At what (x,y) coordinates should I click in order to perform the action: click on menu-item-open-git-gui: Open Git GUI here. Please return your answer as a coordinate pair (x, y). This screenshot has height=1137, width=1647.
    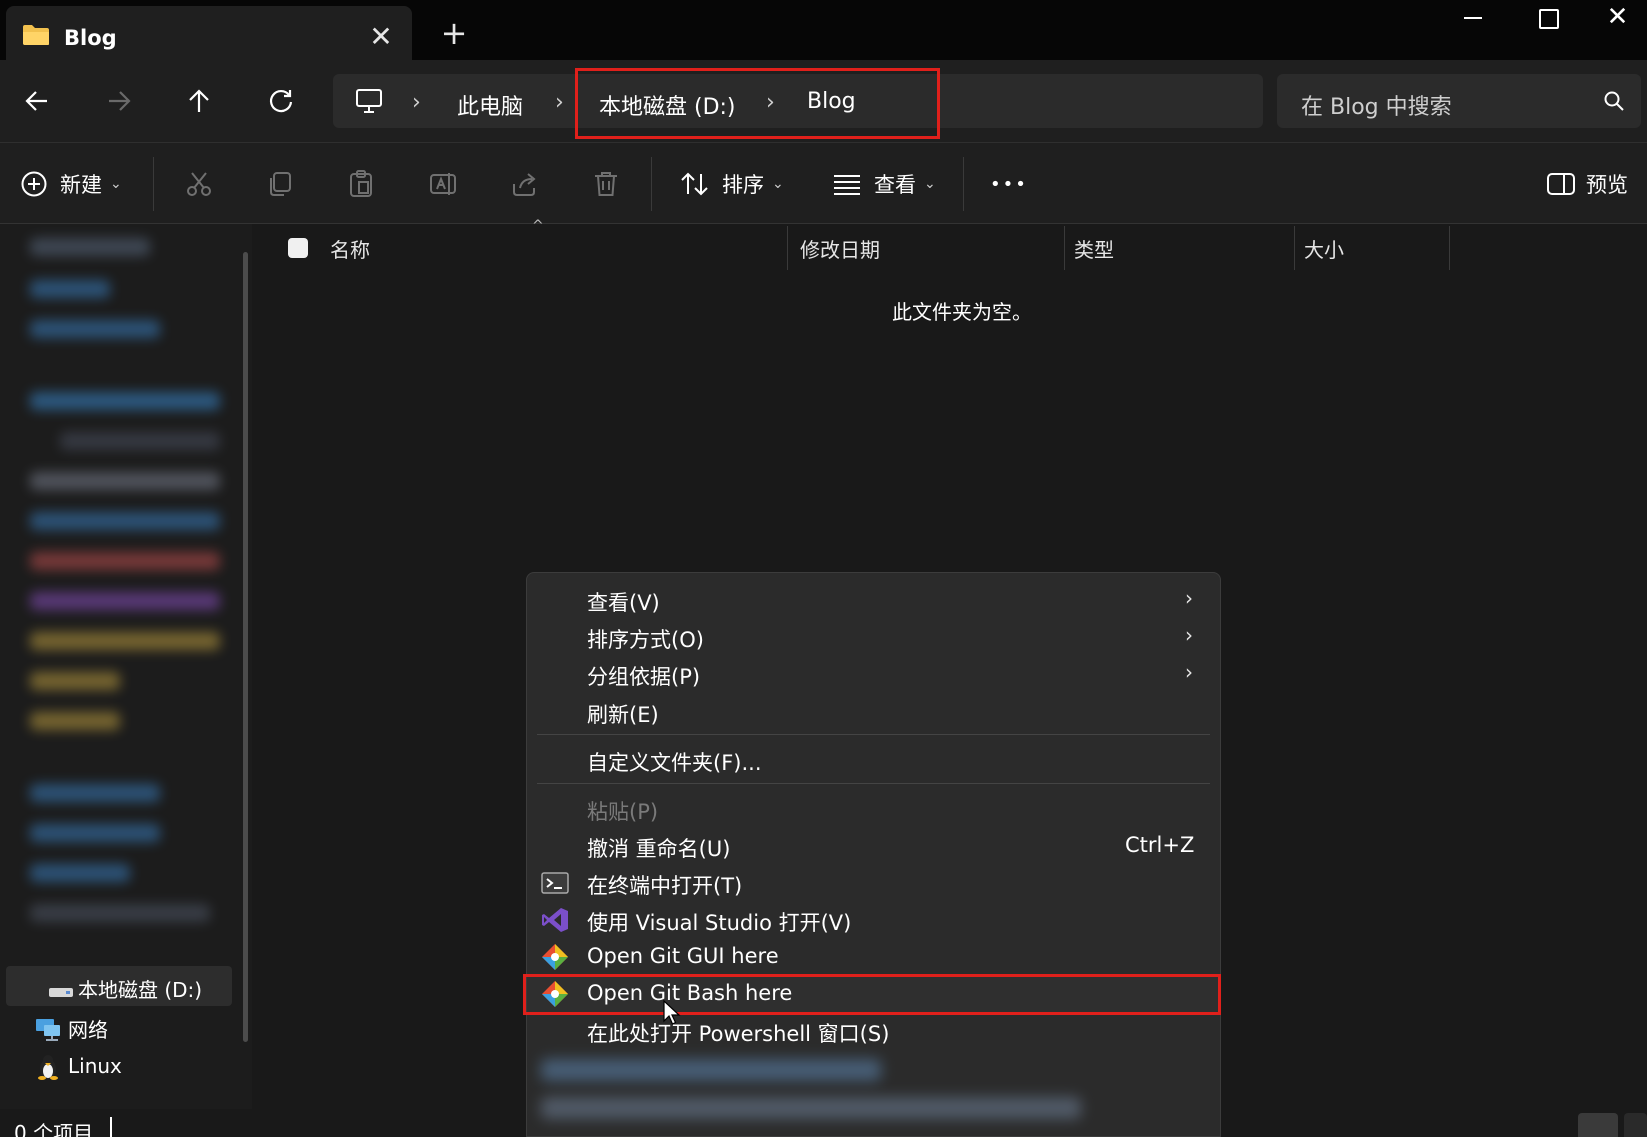
    Looking at the image, I should click on (873, 956).